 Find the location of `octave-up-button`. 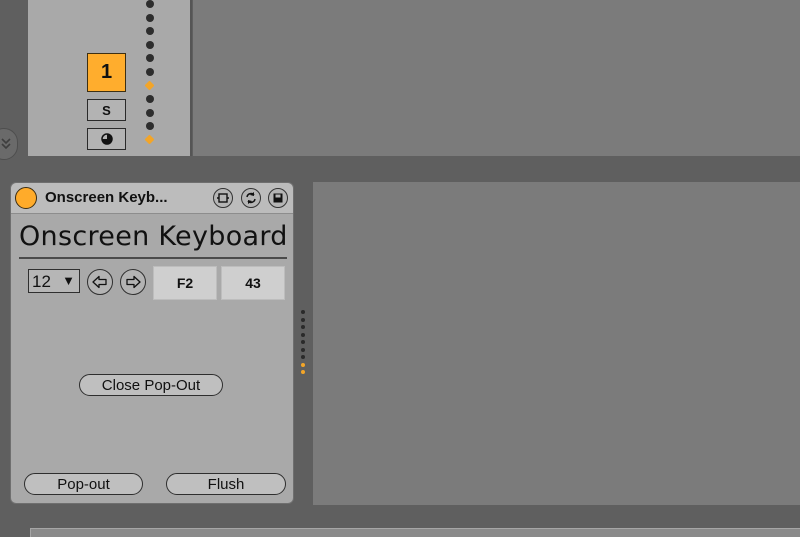

octave-up-button is located at coordinates (133, 282).